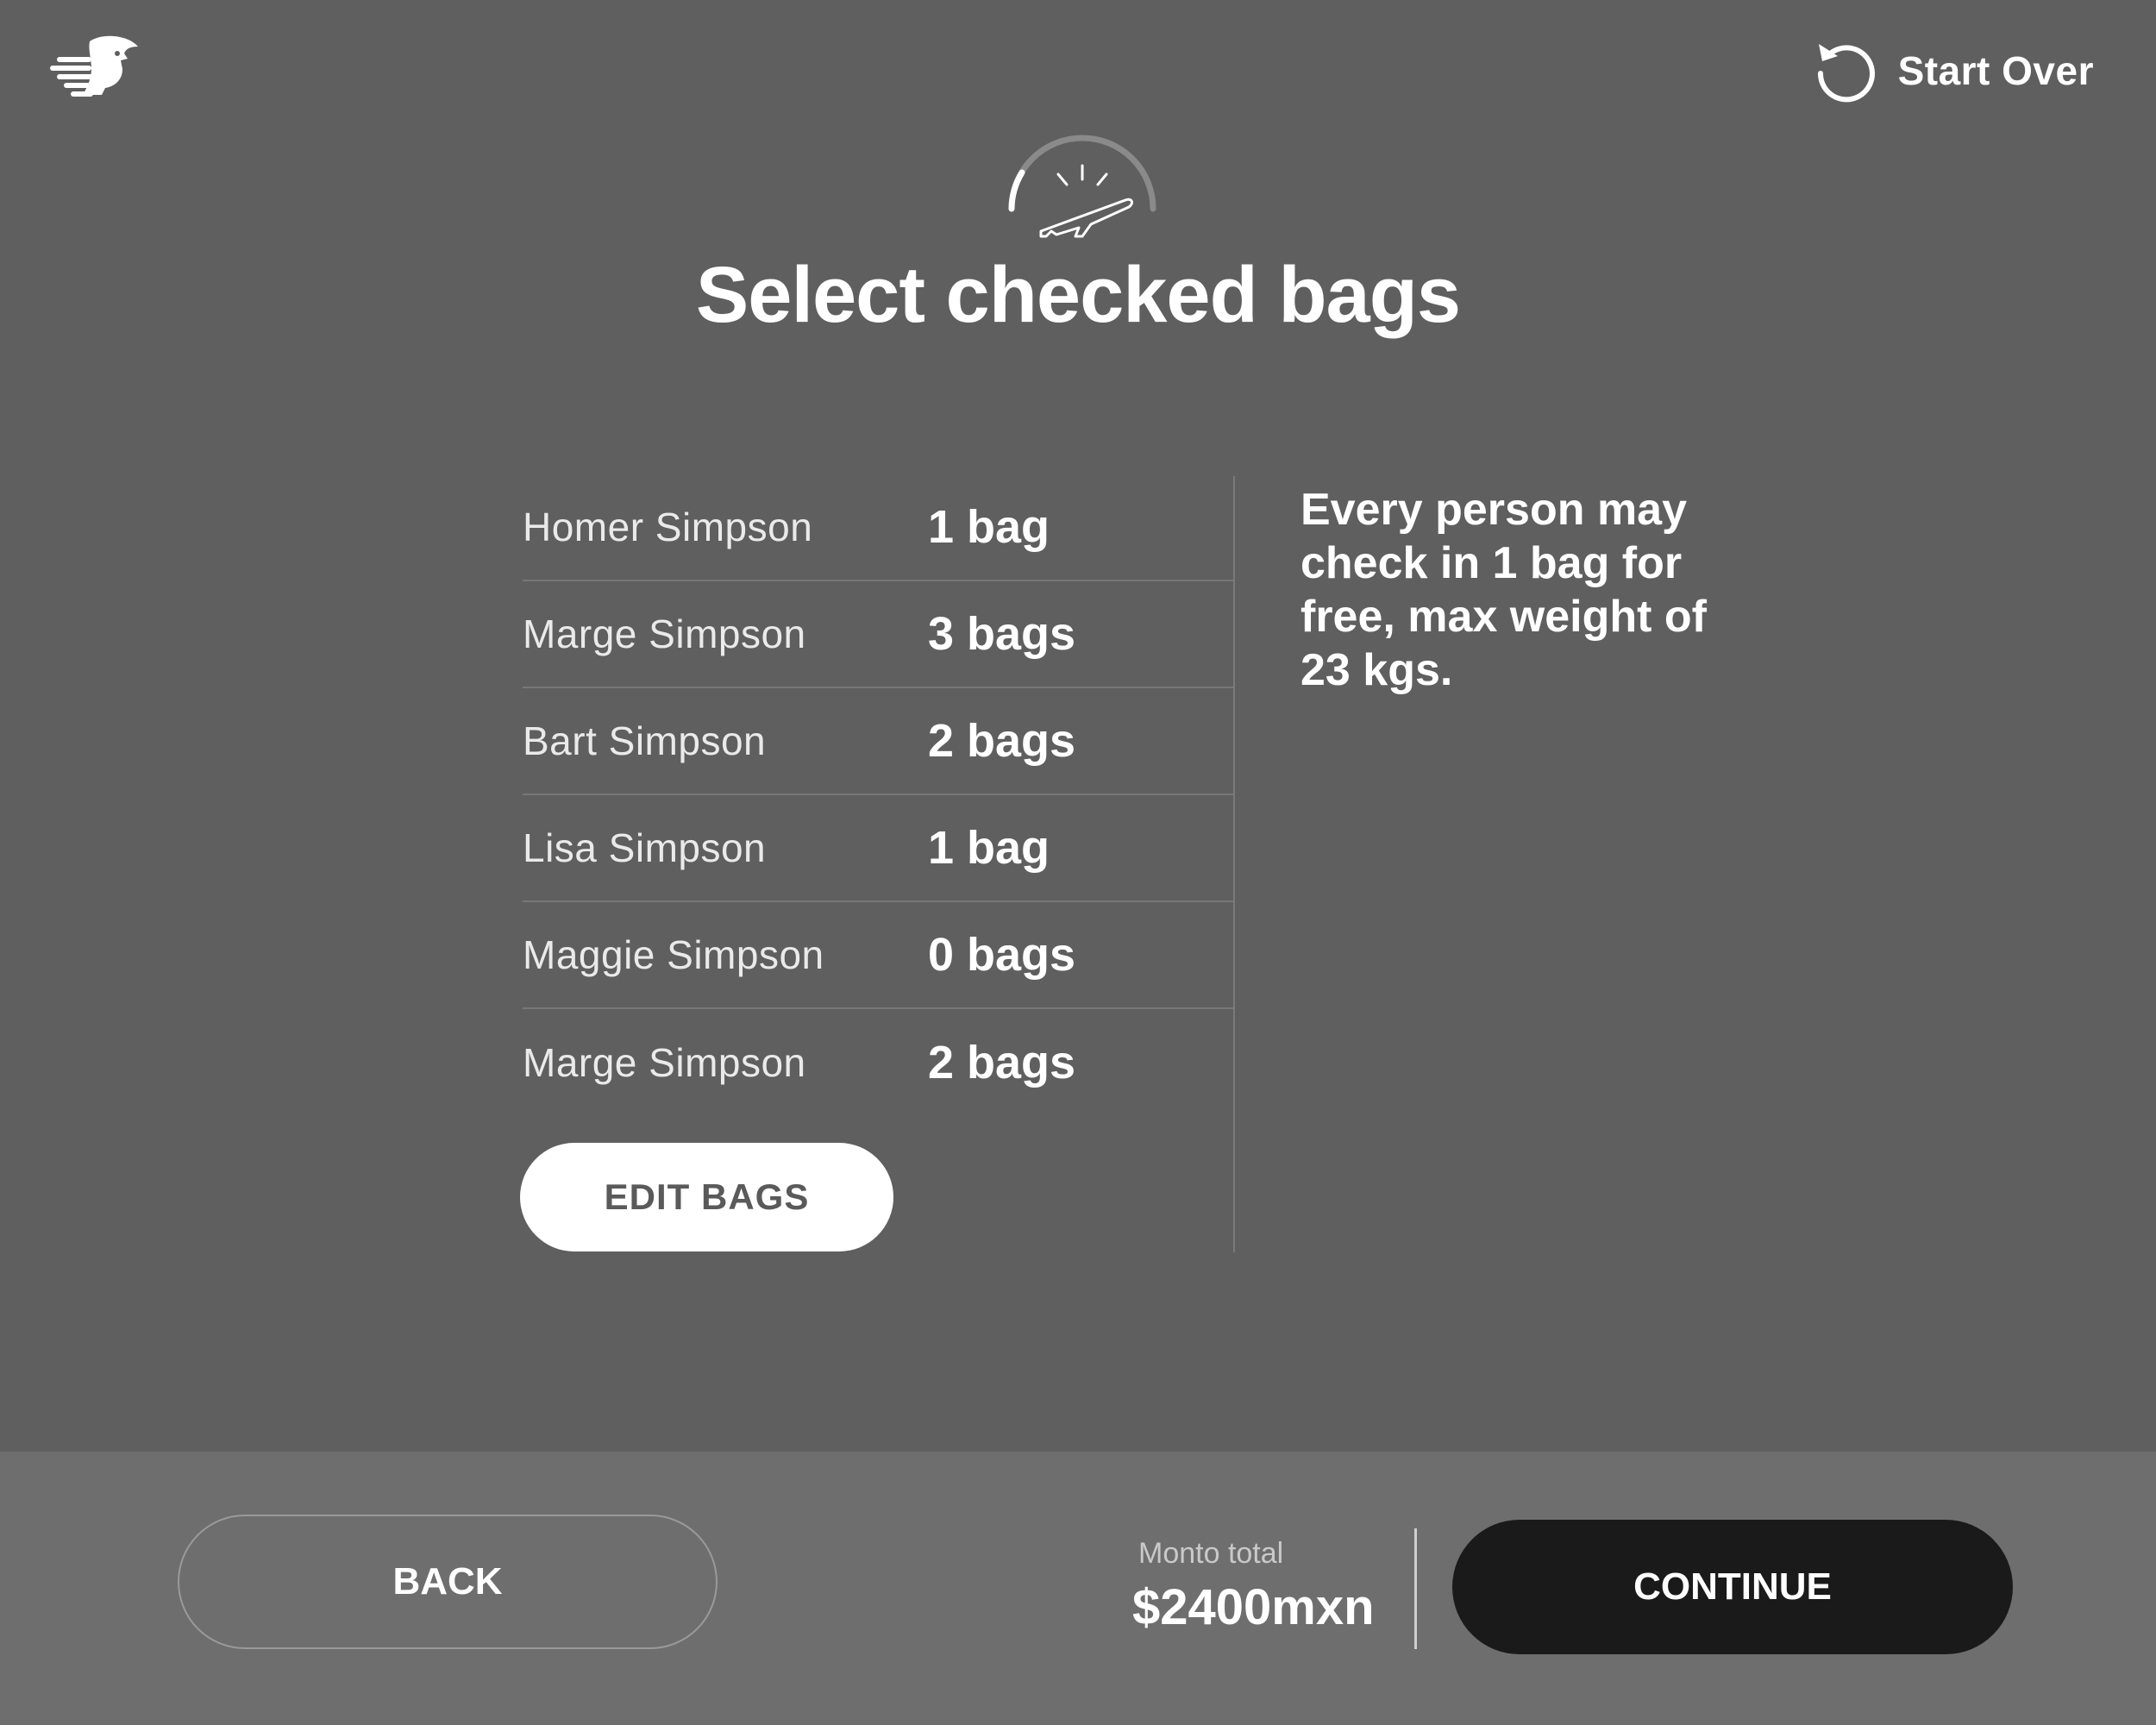 Image resolution: width=2156 pixels, height=1725 pixels. I want to click on footer-divider, so click(1415, 1589).